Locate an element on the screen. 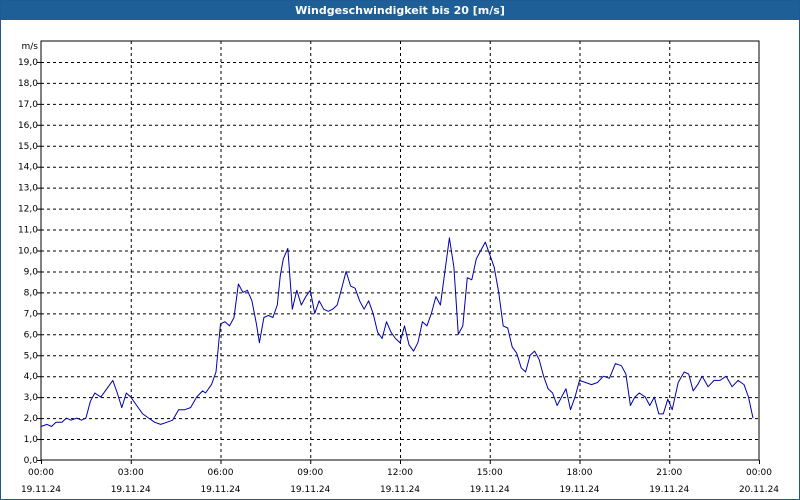 The width and height of the screenshot is (800, 500). x-tick-time-label: 15:00 is located at coordinates (490, 473).